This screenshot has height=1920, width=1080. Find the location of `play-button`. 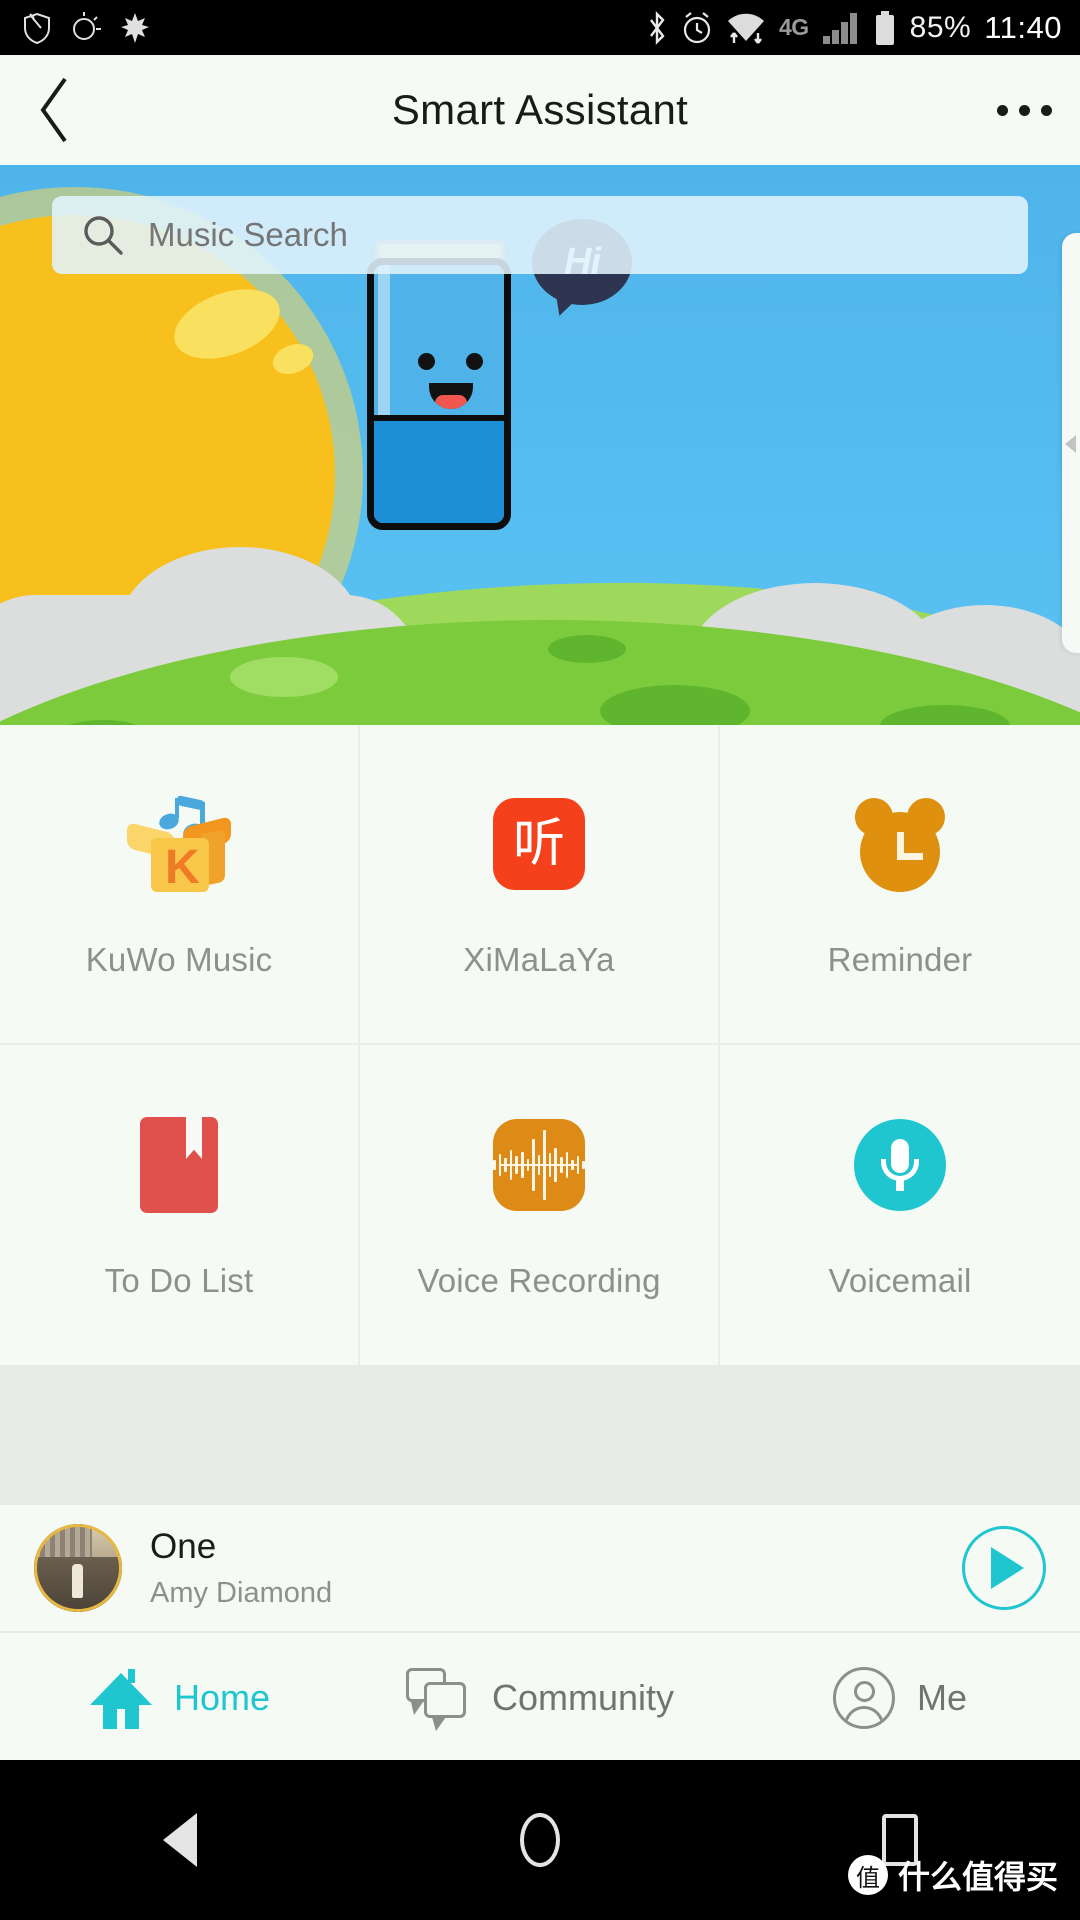

play-button is located at coordinates (1004, 1568).